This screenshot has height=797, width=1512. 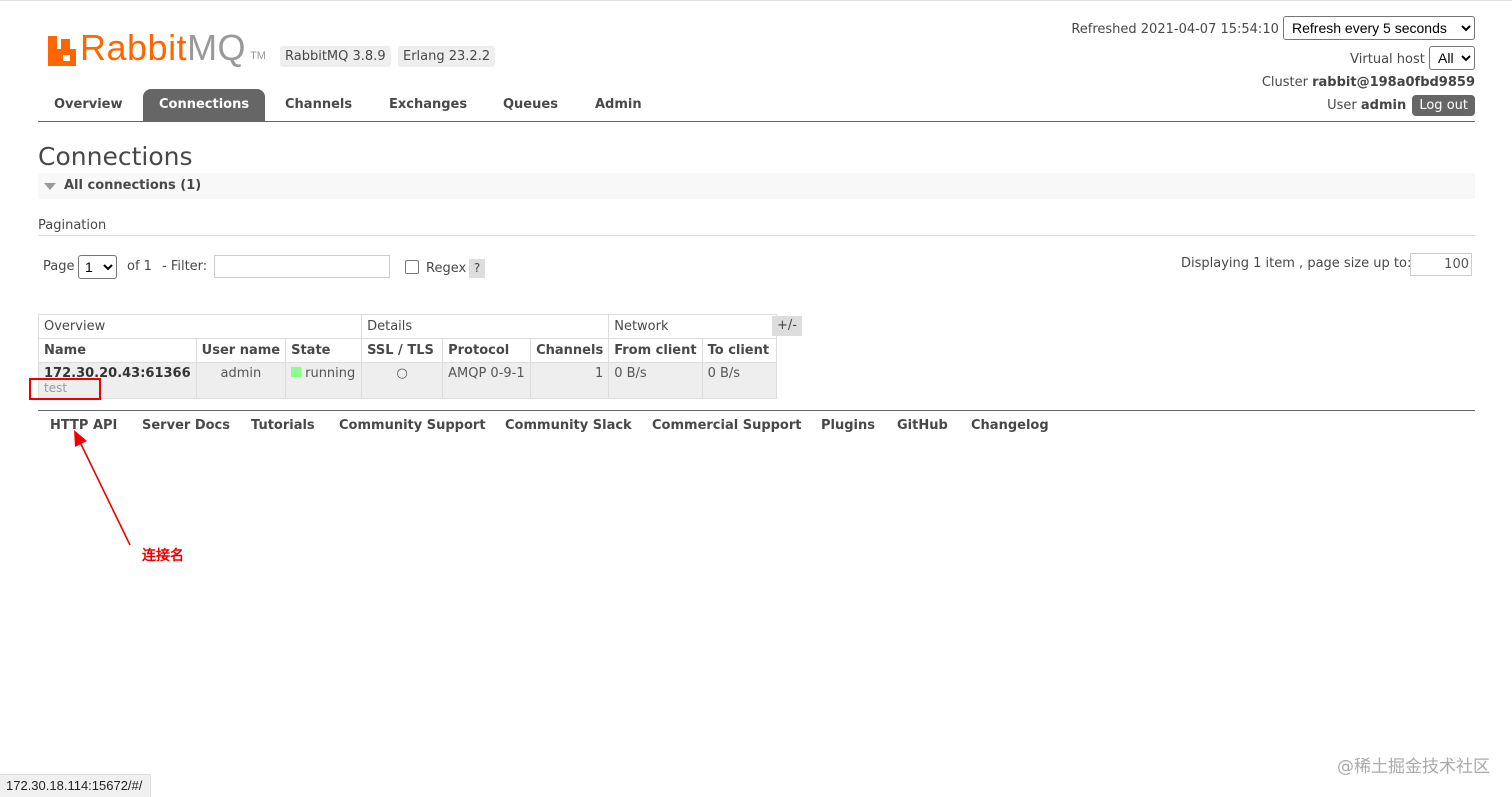 What do you see at coordinates (76, 785) in the screenshot?
I see `status-bar-url: 172.30.18.114:15672/#/` at bounding box center [76, 785].